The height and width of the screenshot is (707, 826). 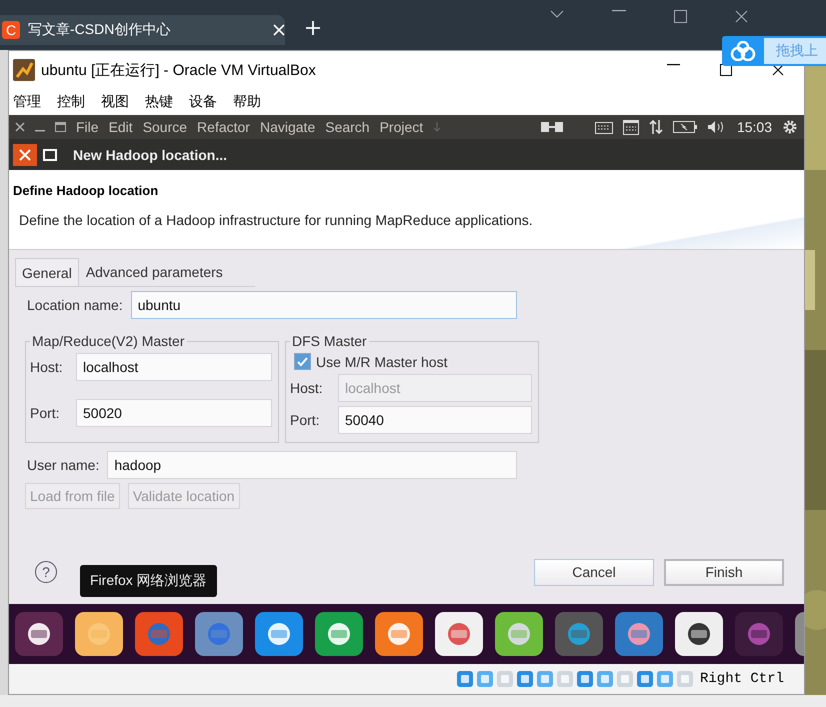 I want to click on help-button: ?, so click(x=46, y=572).